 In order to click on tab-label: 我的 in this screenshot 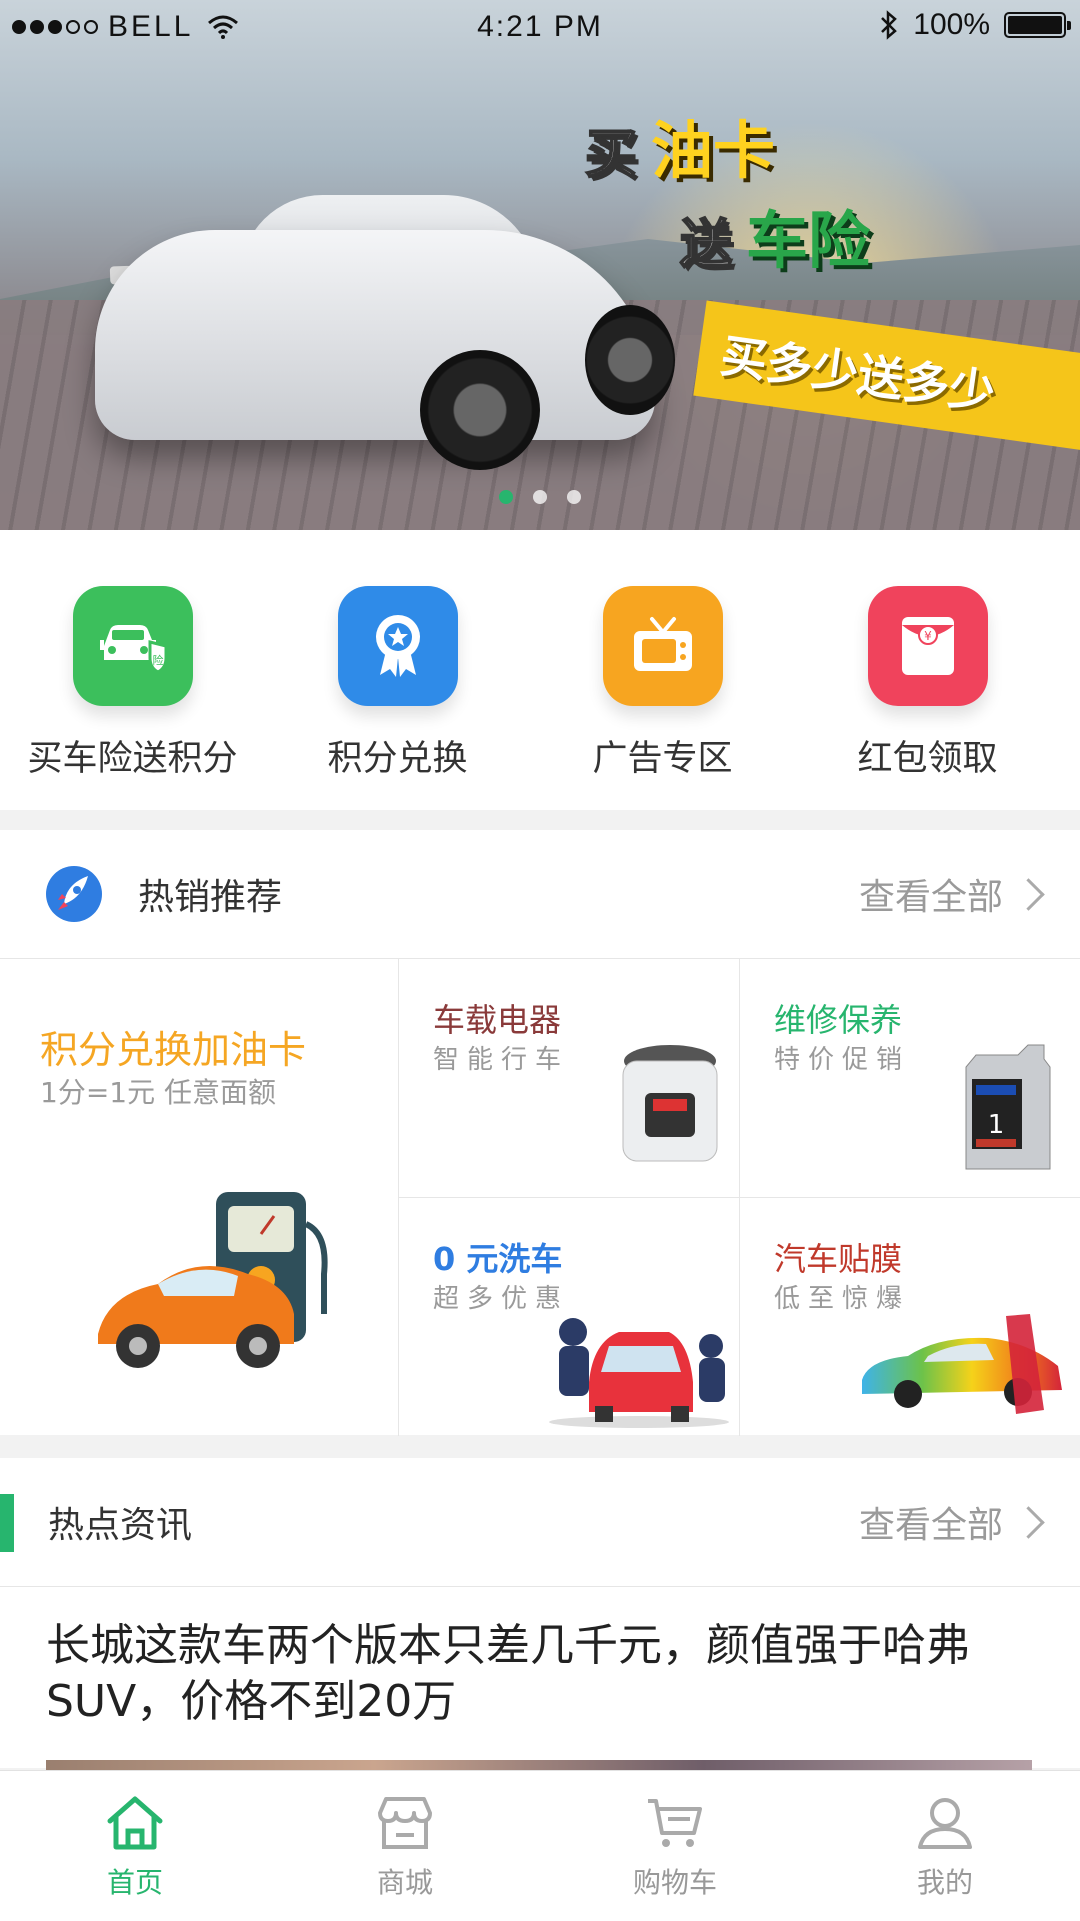, I will do `click(944, 1882)`.